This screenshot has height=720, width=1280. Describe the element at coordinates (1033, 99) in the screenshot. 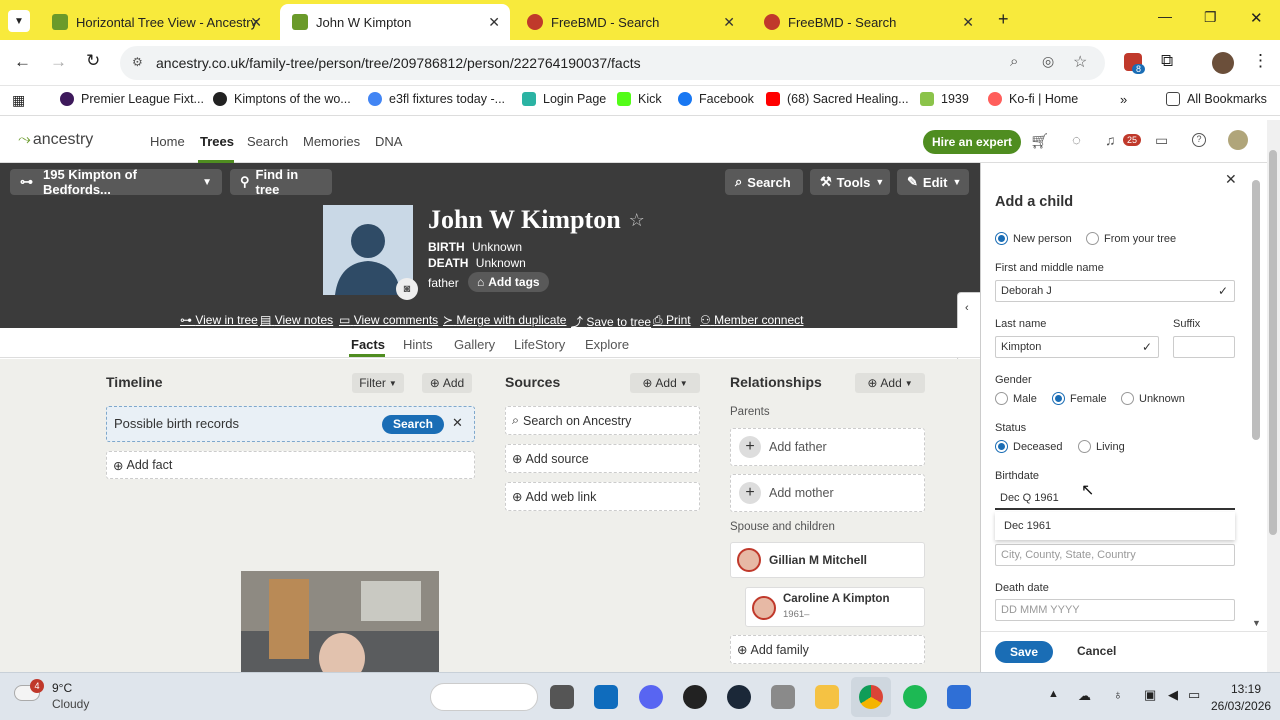

I see `bookmark-kofi: Ko-fi | Home` at that location.